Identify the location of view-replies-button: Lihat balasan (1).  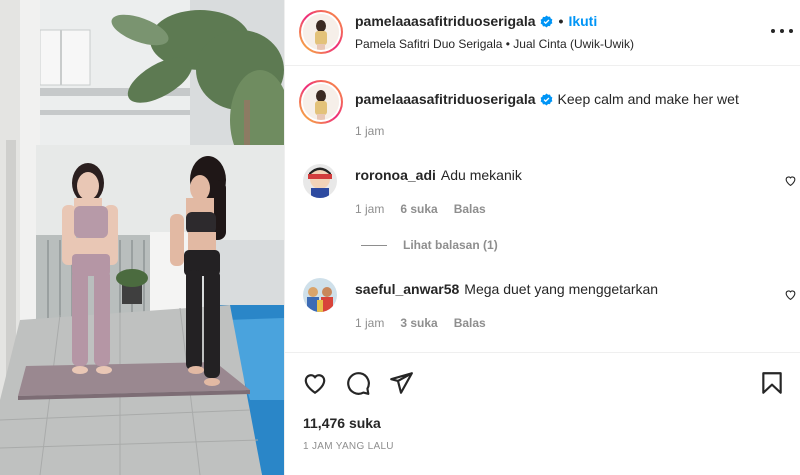
(429, 245).